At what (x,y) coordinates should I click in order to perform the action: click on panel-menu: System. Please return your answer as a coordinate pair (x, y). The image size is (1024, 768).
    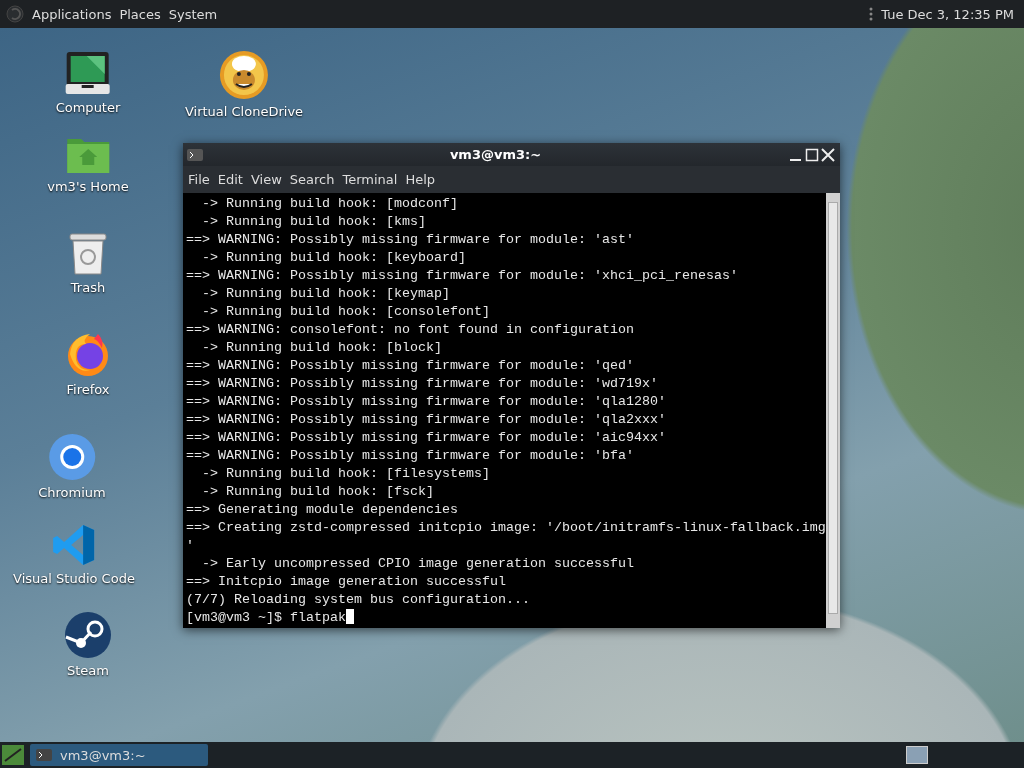
    Looking at the image, I should click on (193, 14).